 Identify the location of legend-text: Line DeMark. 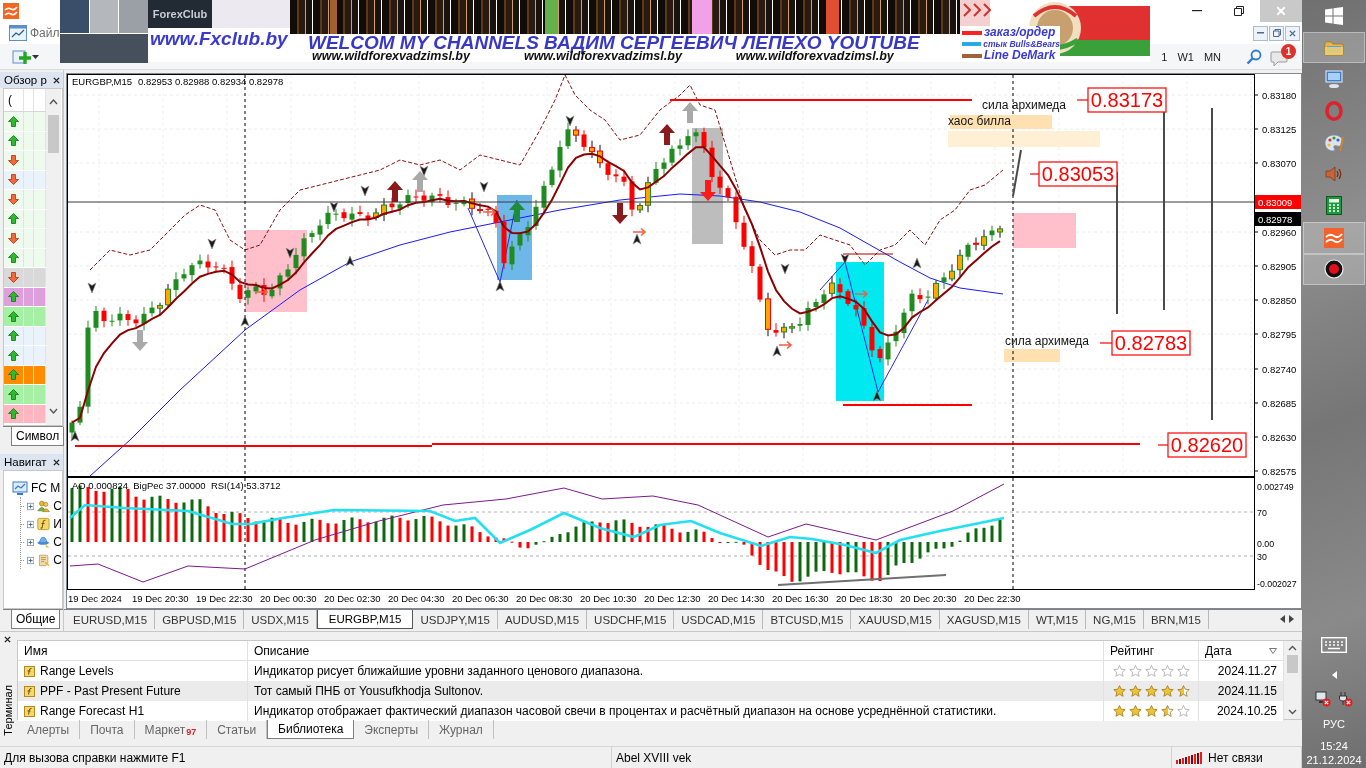
(1020, 55).